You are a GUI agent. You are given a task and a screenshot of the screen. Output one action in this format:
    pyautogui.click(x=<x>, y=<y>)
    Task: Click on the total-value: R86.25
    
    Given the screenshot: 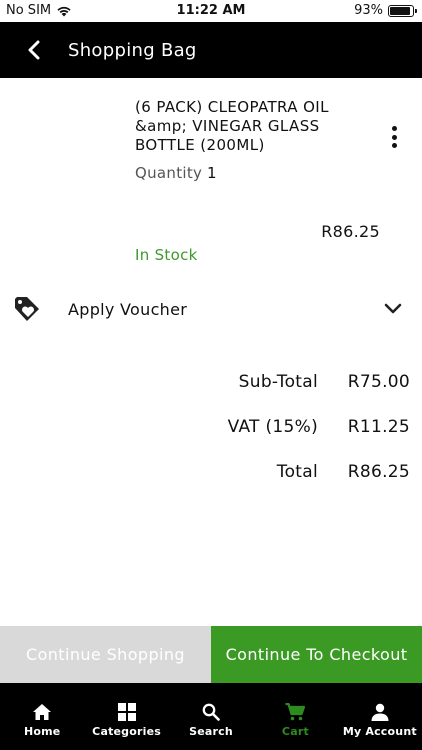 What is the action you would take?
    pyautogui.click(x=378, y=472)
    